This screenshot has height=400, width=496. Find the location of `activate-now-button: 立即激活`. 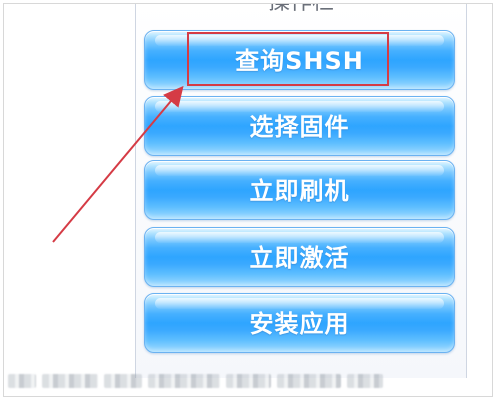

activate-now-button: 立即激活 is located at coordinates (299, 257).